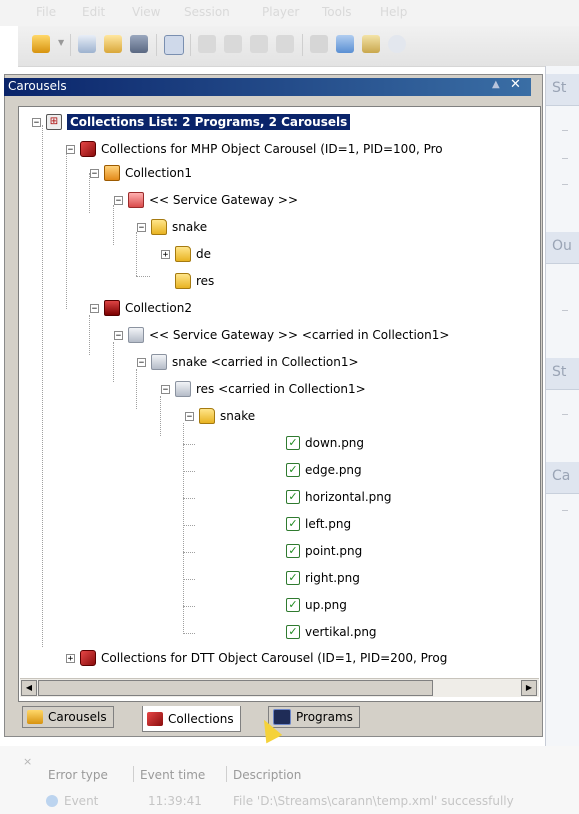  What do you see at coordinates (280, 12) in the screenshot?
I see `menu-player: Player` at bounding box center [280, 12].